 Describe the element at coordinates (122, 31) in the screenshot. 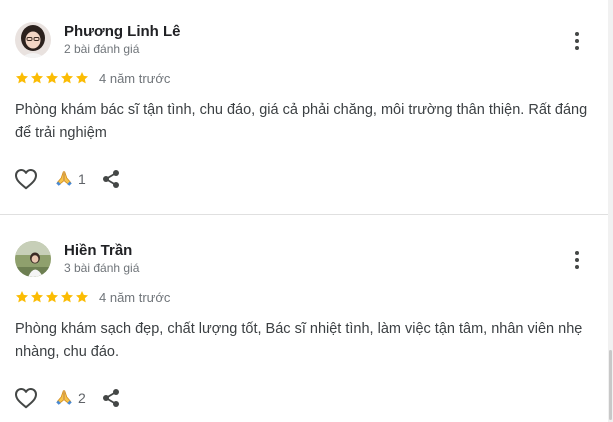

I see `reviewer-name: Phương Linh Lê` at that location.